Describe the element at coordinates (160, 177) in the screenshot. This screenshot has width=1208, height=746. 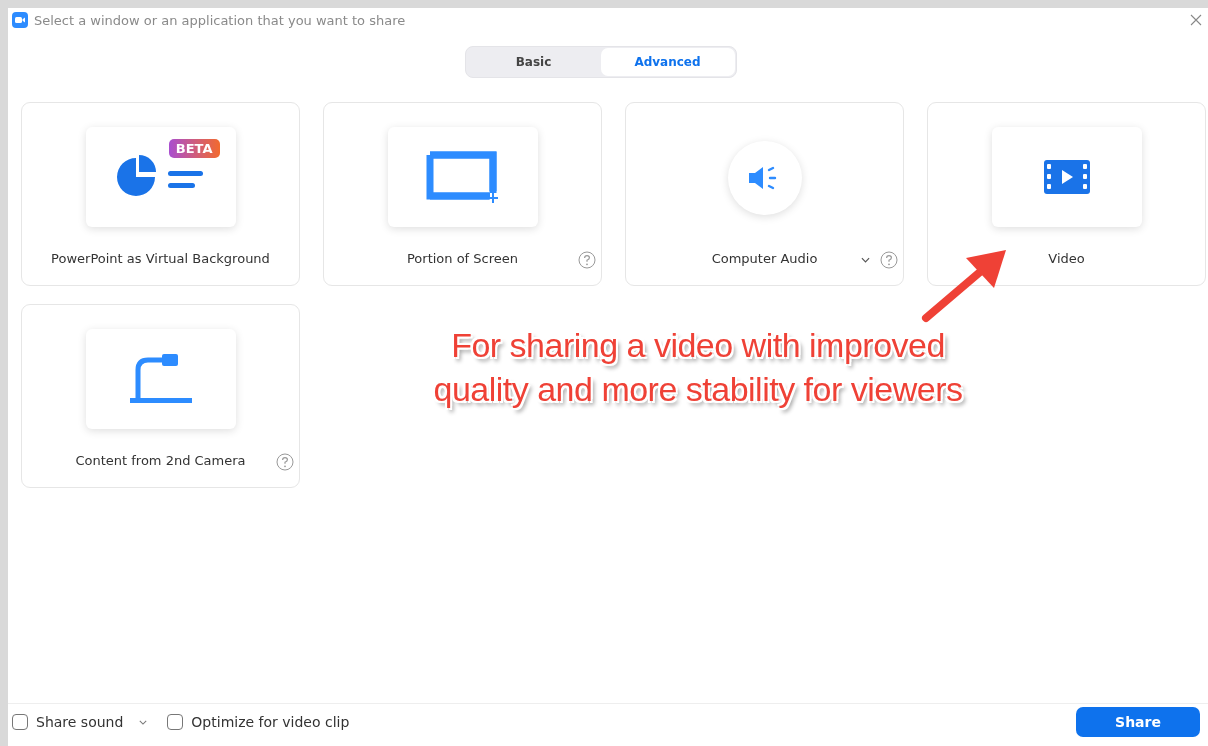
I see `pie-chart-icon` at that location.